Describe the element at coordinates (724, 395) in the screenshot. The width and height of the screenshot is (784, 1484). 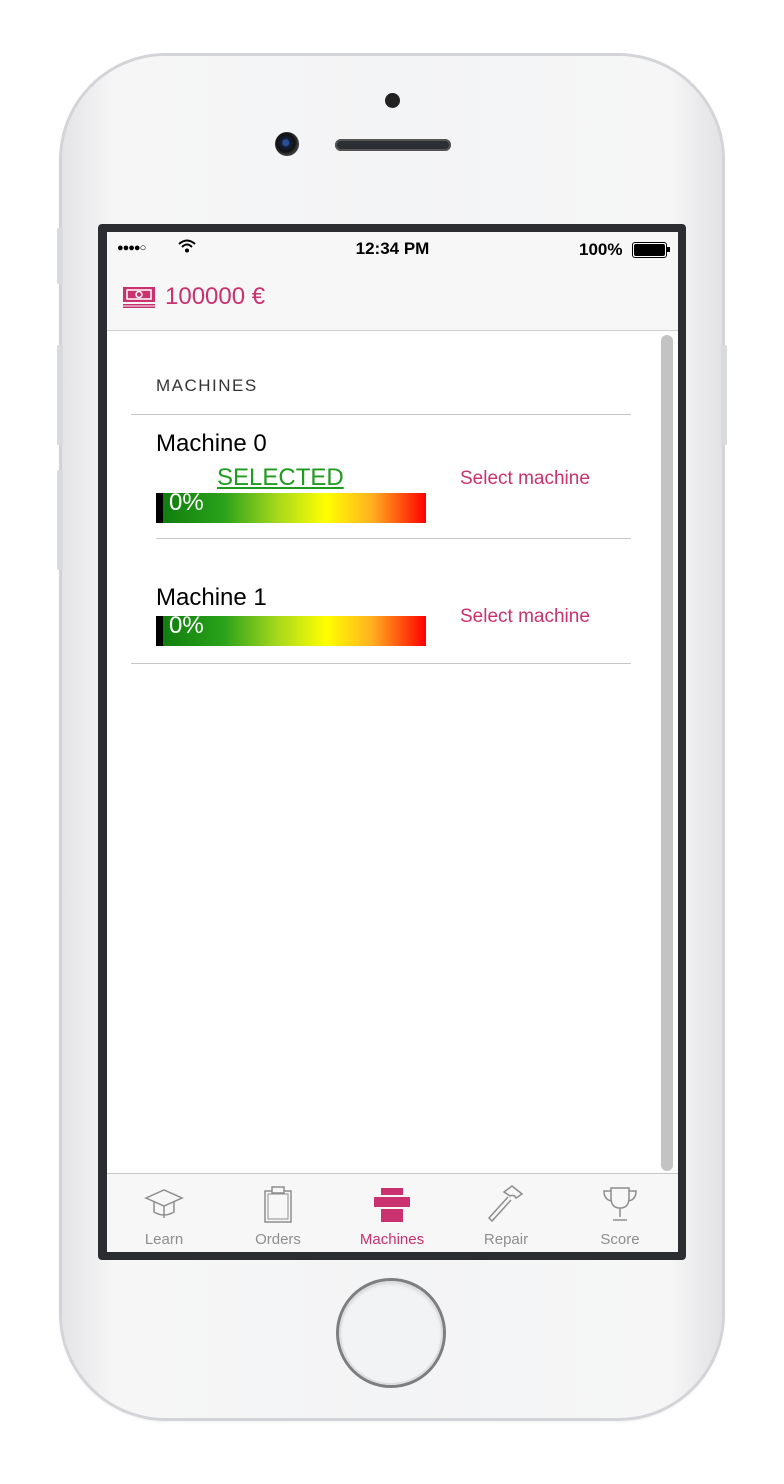
I see `power-button` at that location.